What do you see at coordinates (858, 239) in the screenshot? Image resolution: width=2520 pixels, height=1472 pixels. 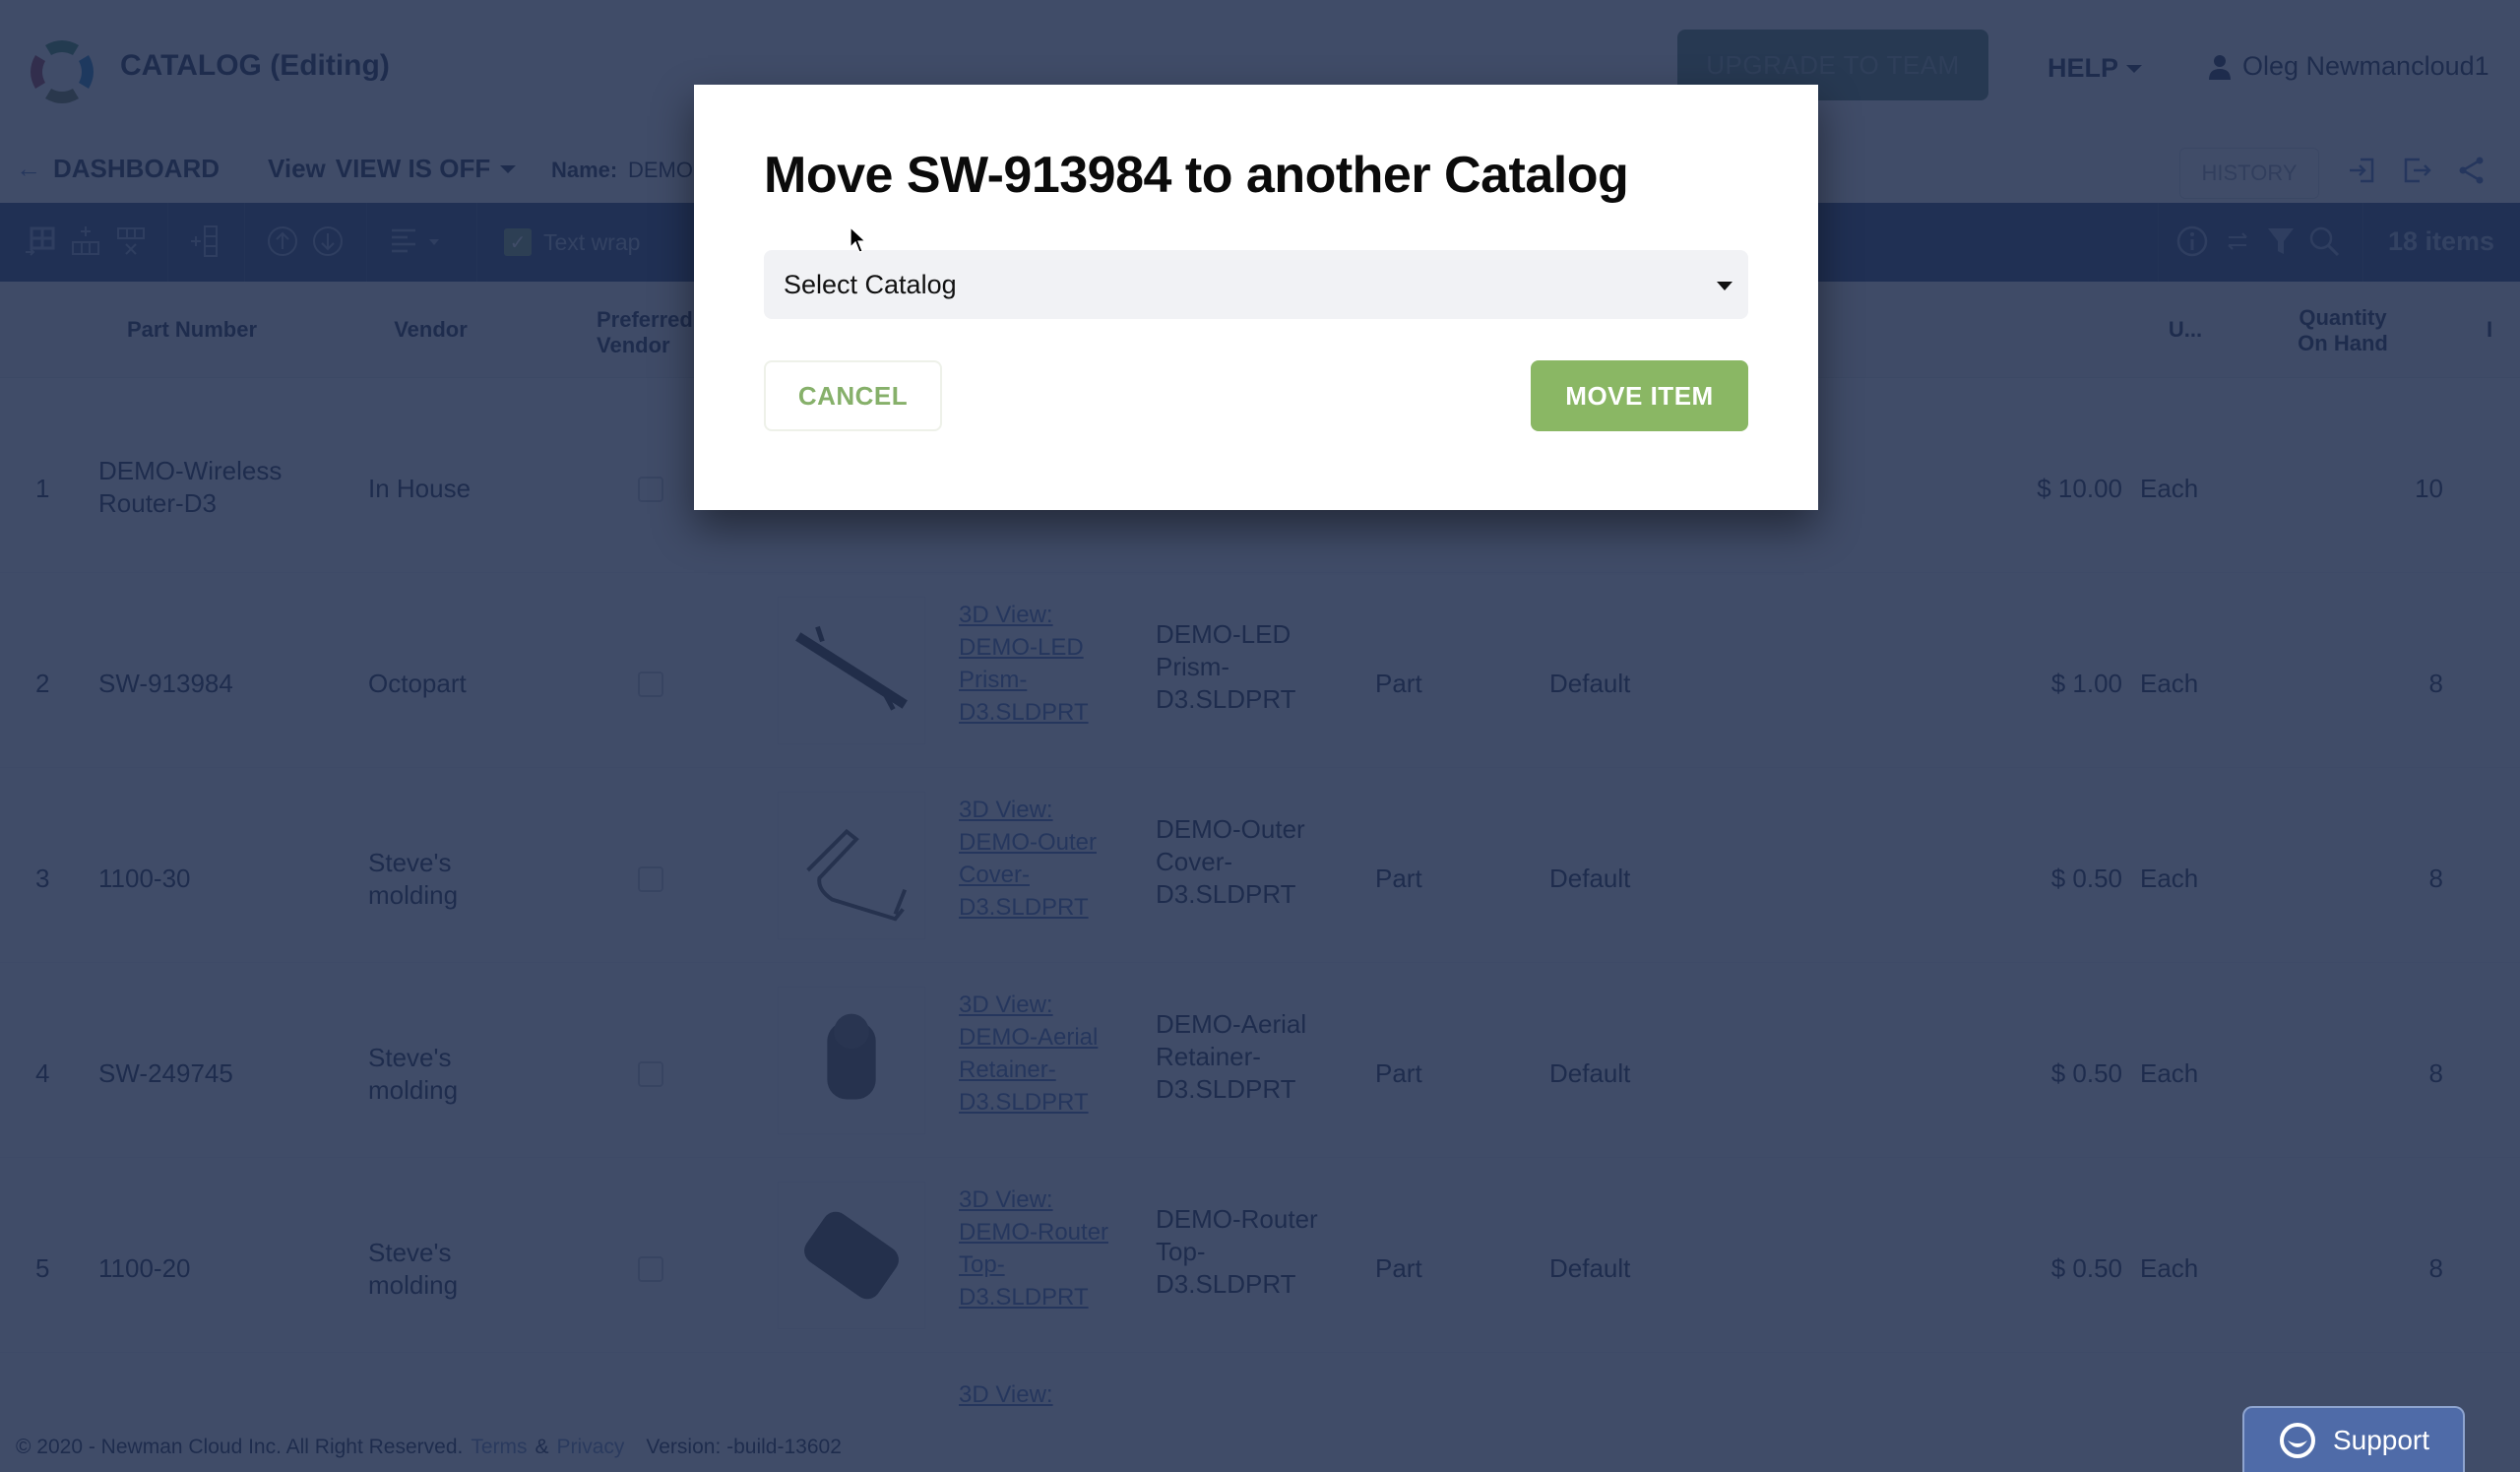 I see `mouse-cursor-icon` at bounding box center [858, 239].